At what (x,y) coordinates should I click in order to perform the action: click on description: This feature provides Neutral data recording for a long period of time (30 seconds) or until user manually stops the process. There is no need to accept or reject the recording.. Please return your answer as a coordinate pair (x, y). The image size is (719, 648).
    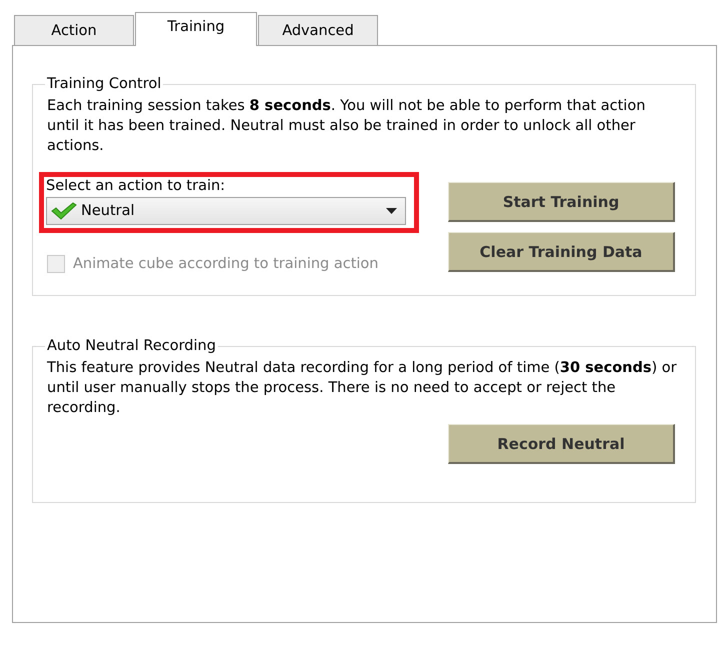
    Looking at the image, I should click on (362, 388).